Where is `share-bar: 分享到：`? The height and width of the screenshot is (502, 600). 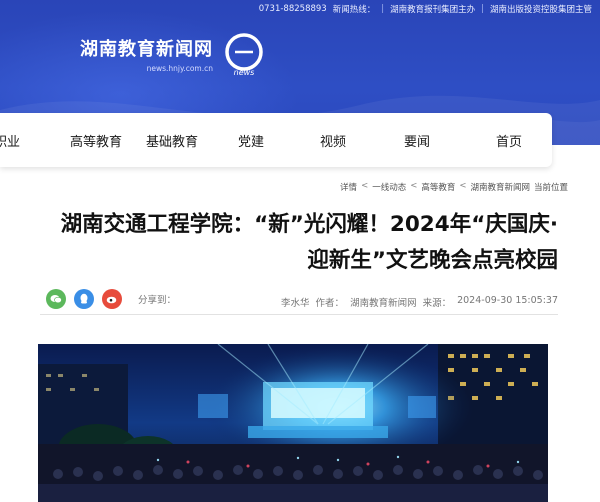
share-bar: 分享到： is located at coordinates (111, 299).